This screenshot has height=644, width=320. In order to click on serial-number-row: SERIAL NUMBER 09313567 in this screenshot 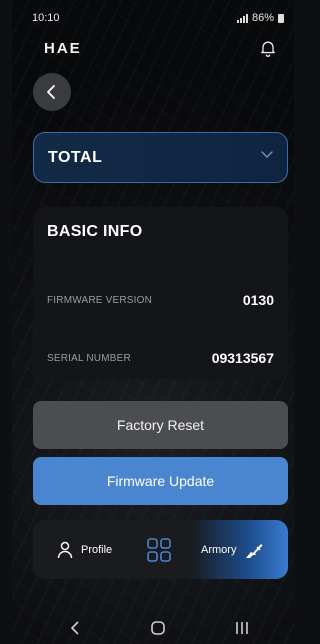, I will do `click(160, 358)`.